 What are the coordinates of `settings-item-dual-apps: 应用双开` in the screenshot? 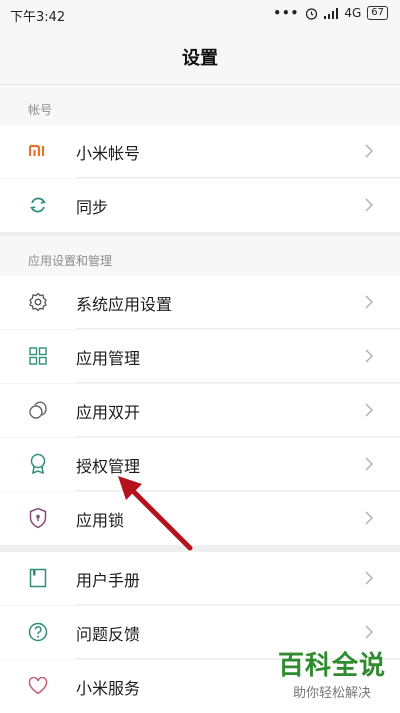 It's located at (200, 410).